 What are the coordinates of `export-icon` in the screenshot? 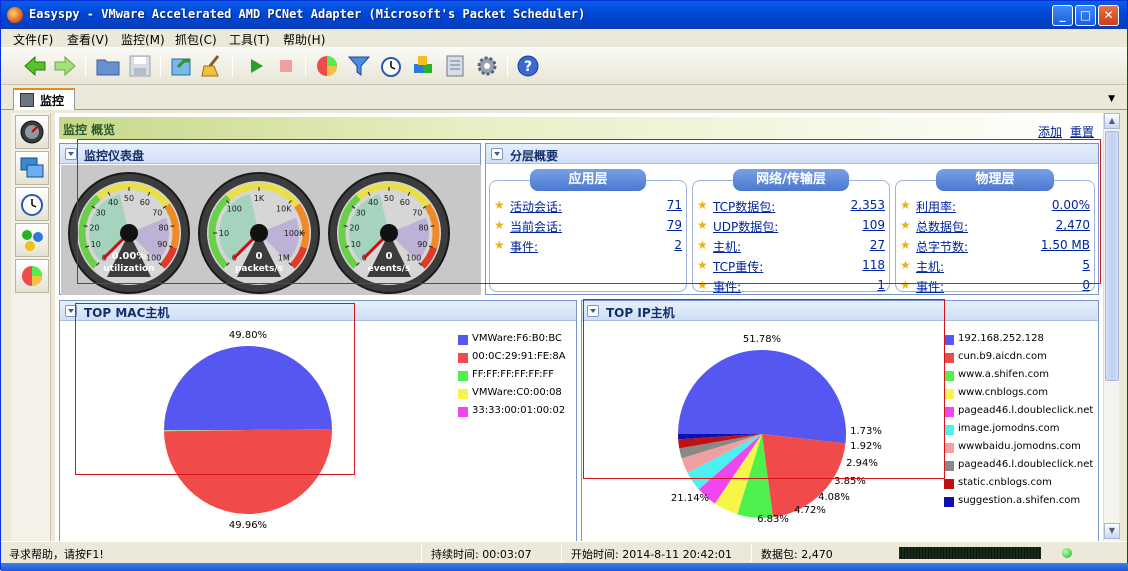 It's located at (182, 66).